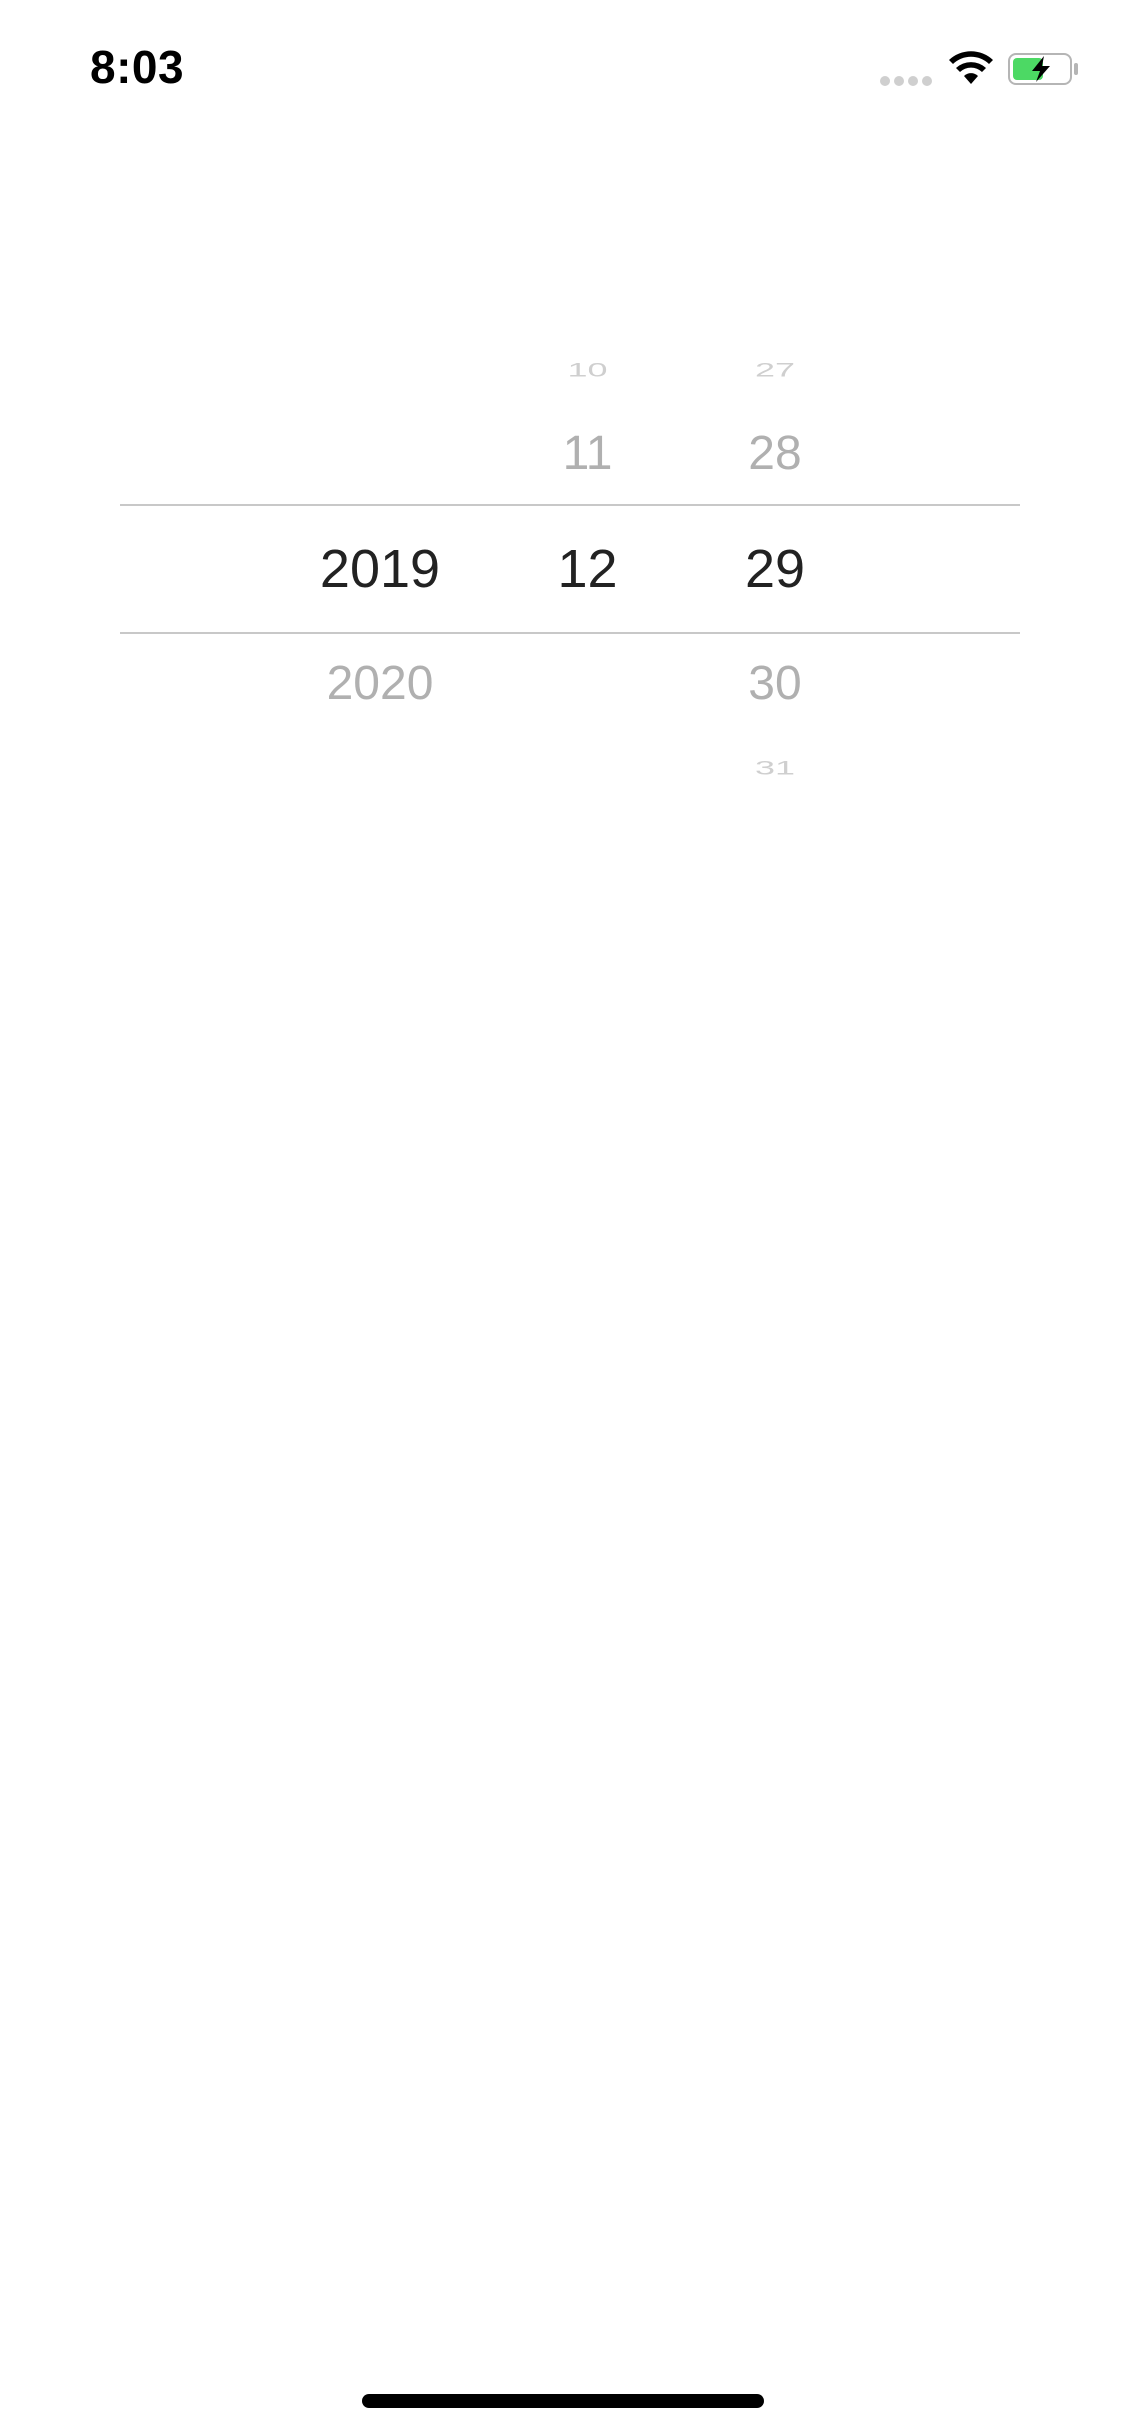 Image resolution: width=1125 pixels, height=2436 pixels. I want to click on day-option: 31, so click(775, 768).